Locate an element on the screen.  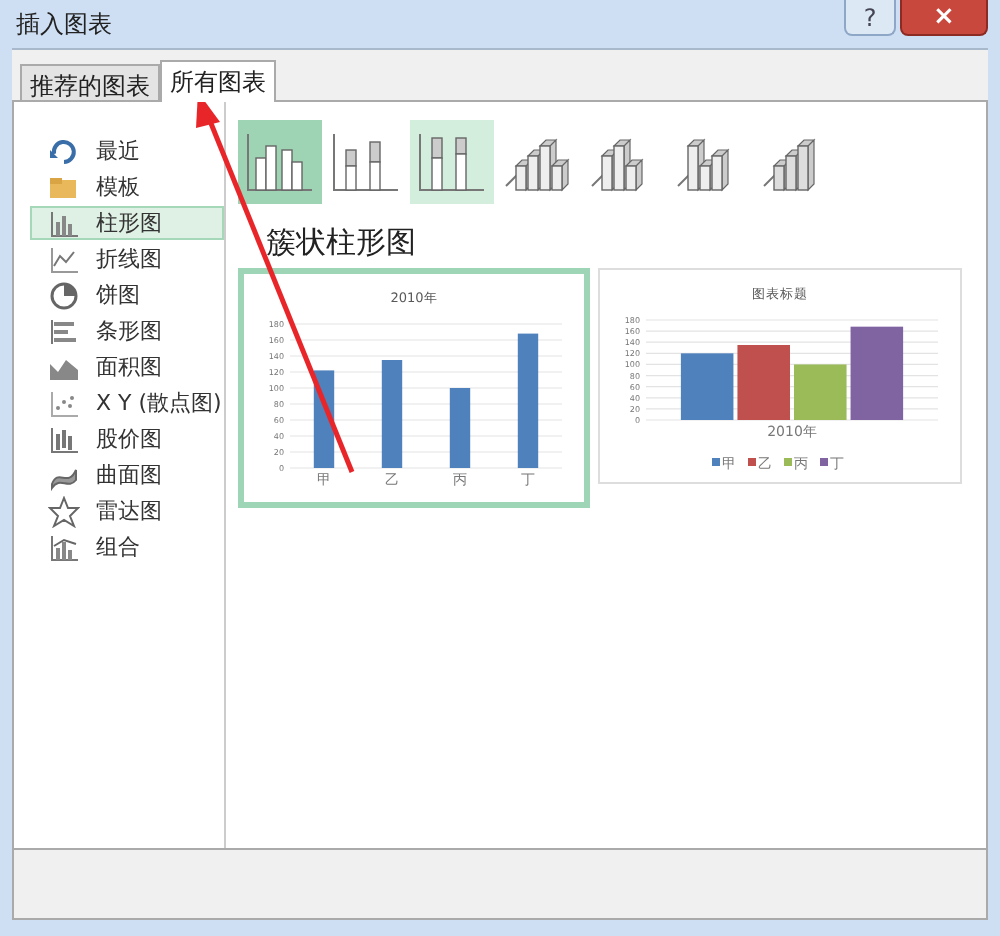
chart-type-item: 雷达图 is located at coordinates (127, 511).